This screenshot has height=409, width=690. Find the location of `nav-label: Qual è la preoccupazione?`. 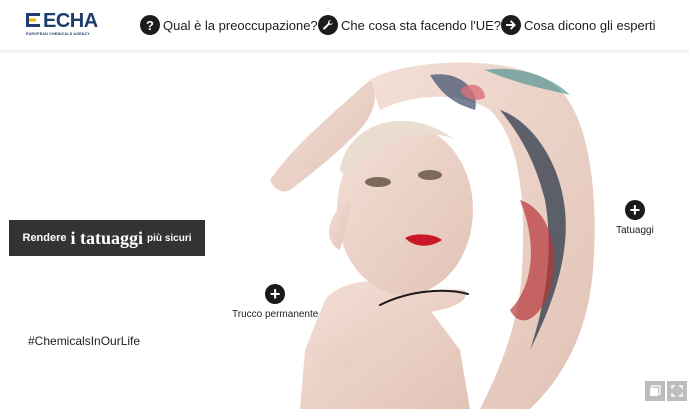

nav-label: Qual è la preoccupazione? is located at coordinates (240, 25).